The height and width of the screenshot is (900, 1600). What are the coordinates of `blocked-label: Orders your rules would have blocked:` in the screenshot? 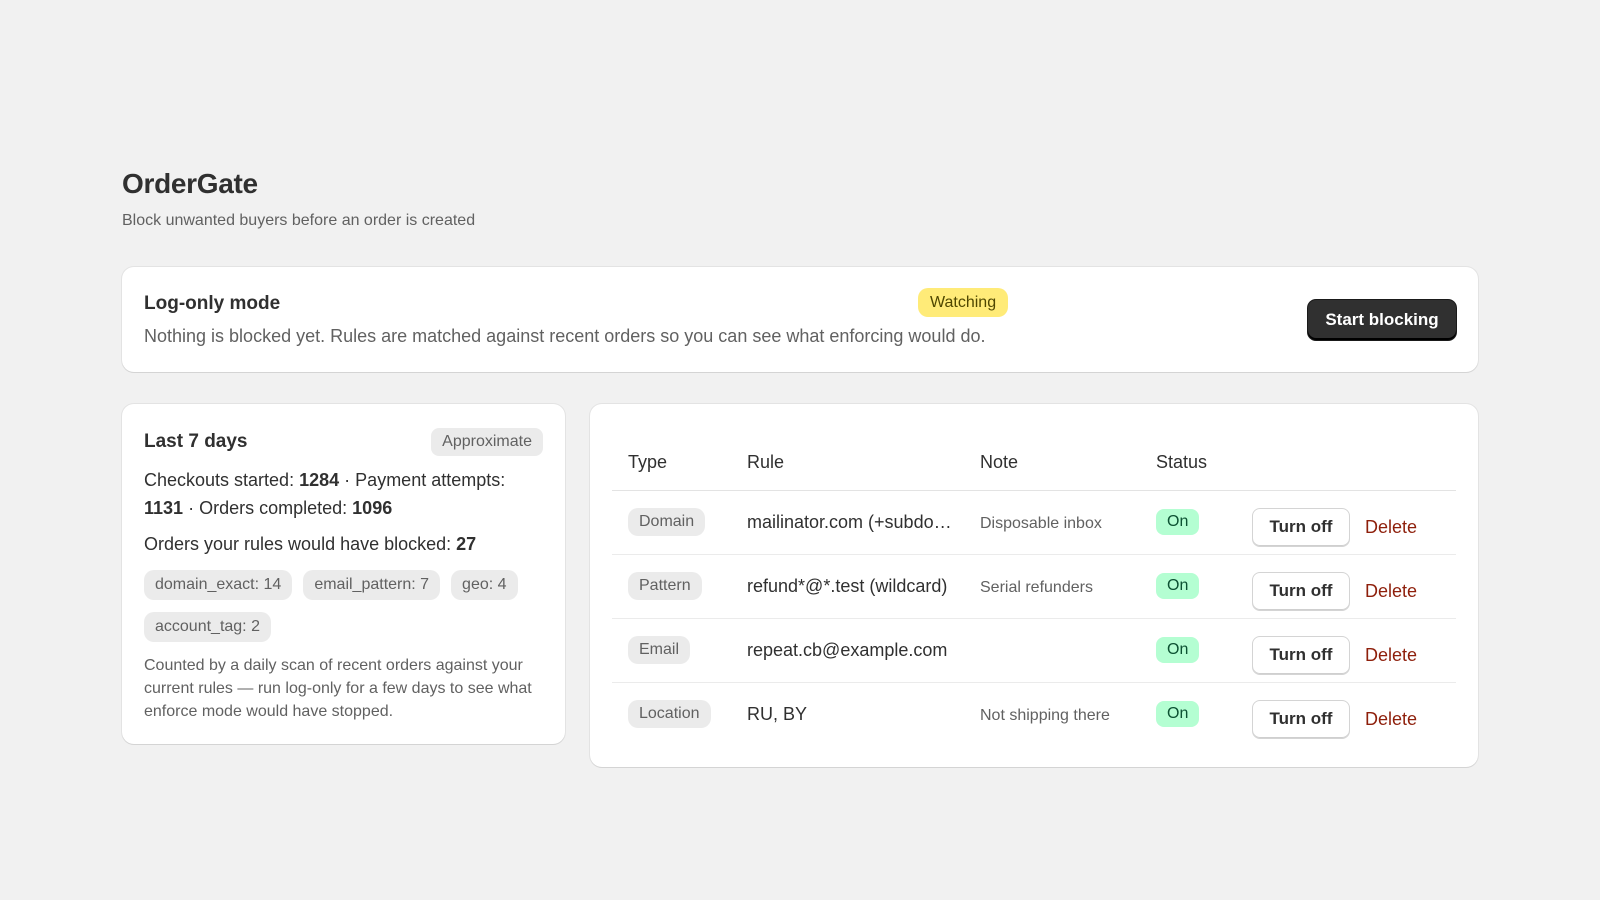 It's located at (298, 544).